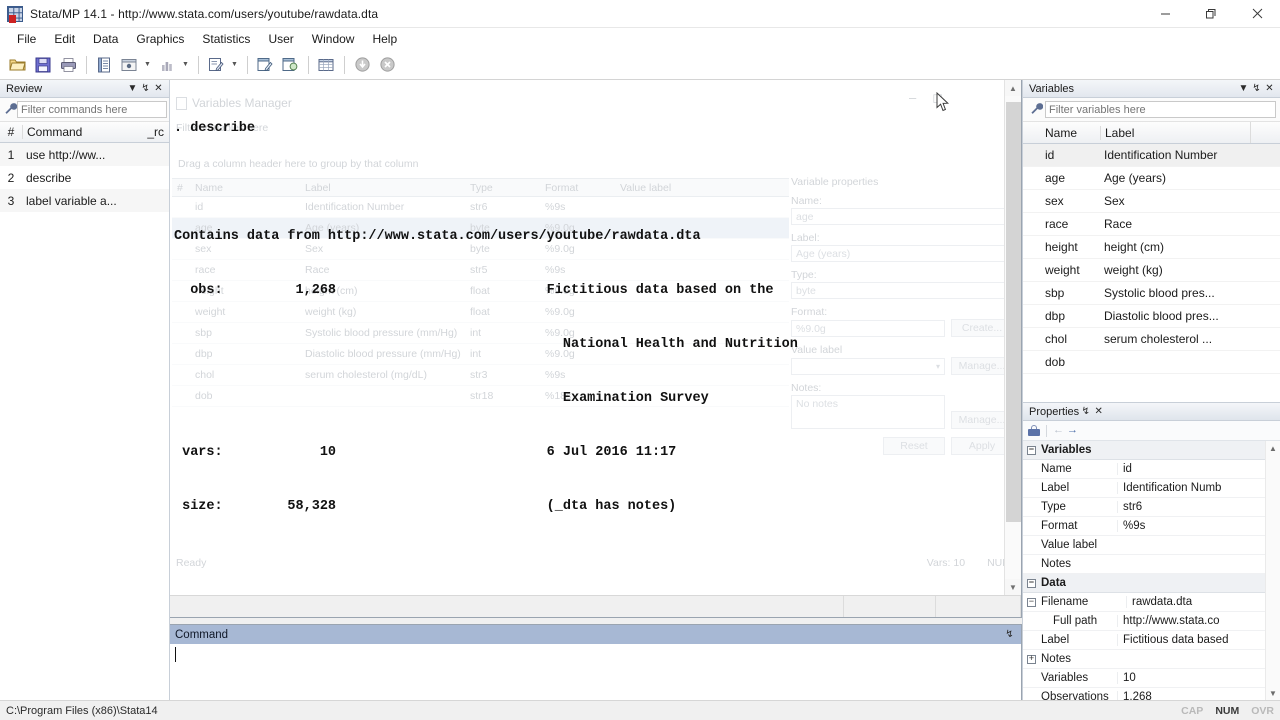  Describe the element at coordinates (64, 39) in the screenshot. I see `menu-edit: Edit` at that location.